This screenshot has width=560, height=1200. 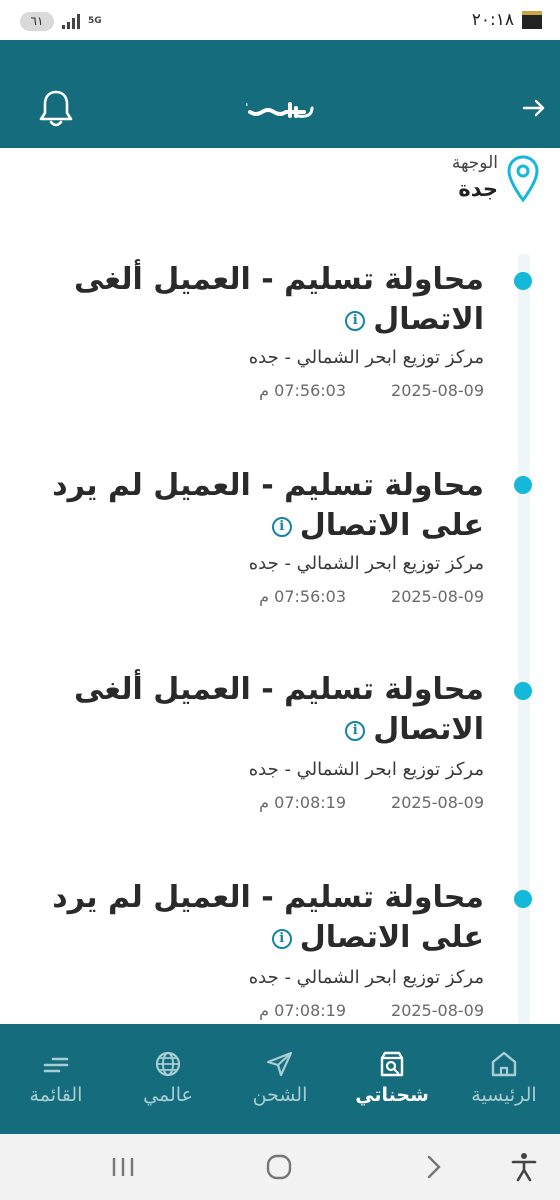 I want to click on svg-text: SPL, so click(x=247, y=99).